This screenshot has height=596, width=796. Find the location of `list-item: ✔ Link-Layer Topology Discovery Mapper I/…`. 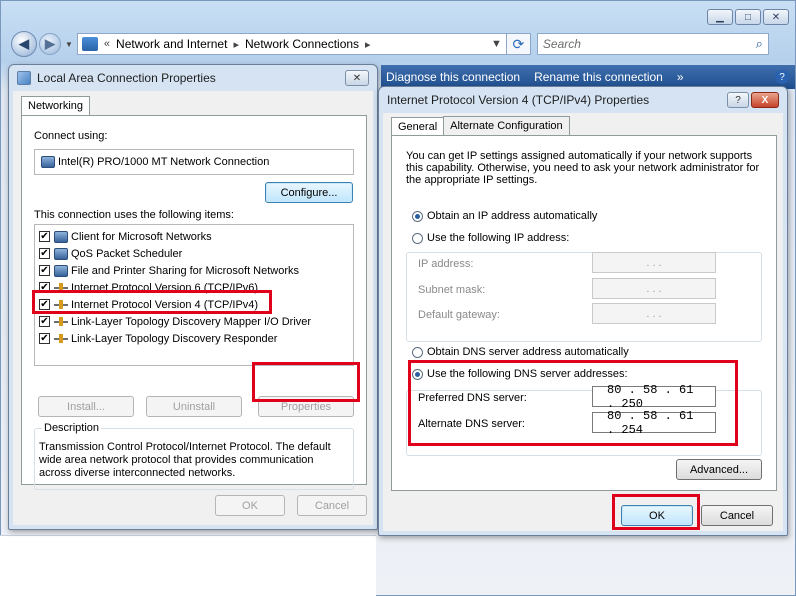

list-item: ✔ Link-Layer Topology Discovery Mapper I/… is located at coordinates (175, 321).